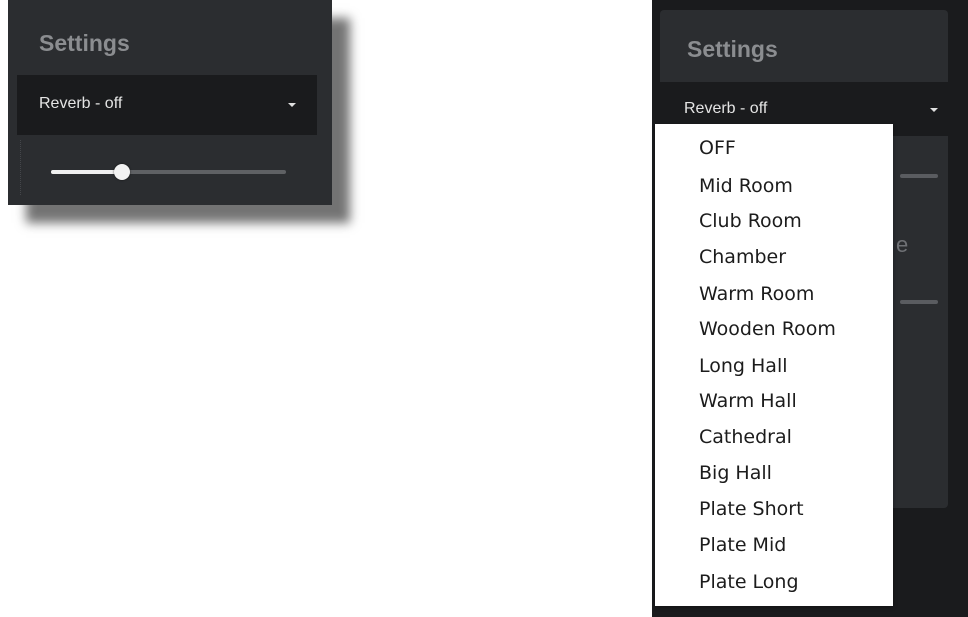  What do you see at coordinates (745, 437) in the screenshot?
I see `menu-item: Cathedral` at bounding box center [745, 437].